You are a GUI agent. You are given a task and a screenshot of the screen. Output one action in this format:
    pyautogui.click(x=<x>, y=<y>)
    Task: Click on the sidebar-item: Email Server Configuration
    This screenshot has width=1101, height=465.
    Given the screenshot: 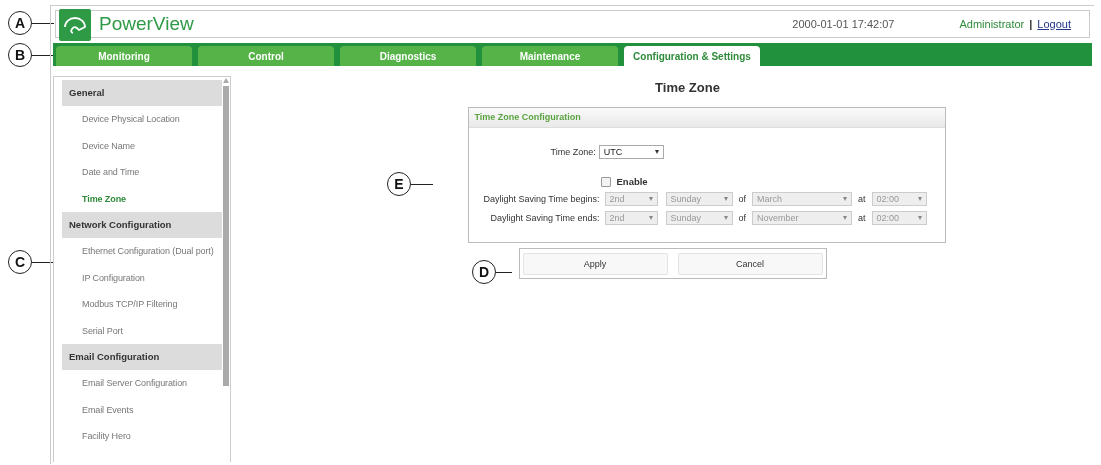 What is the action you would take?
    pyautogui.click(x=142, y=383)
    